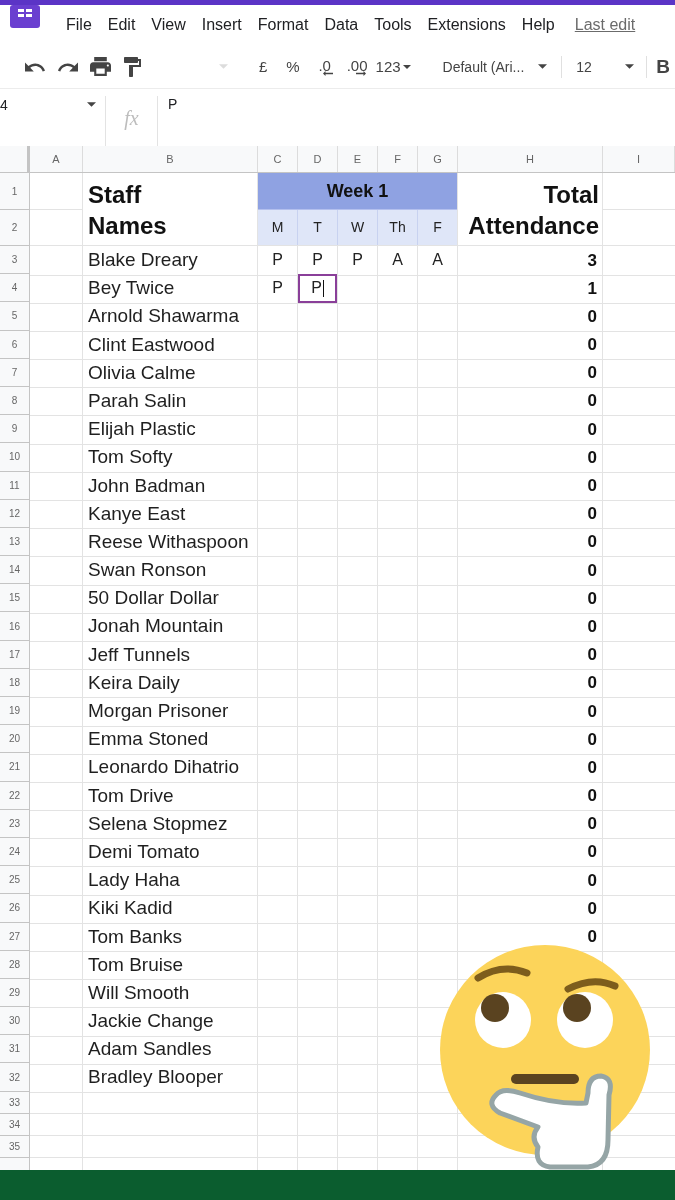 This screenshot has width=675, height=1200. What do you see at coordinates (15, 852) in the screenshot?
I see `row-number: 24` at bounding box center [15, 852].